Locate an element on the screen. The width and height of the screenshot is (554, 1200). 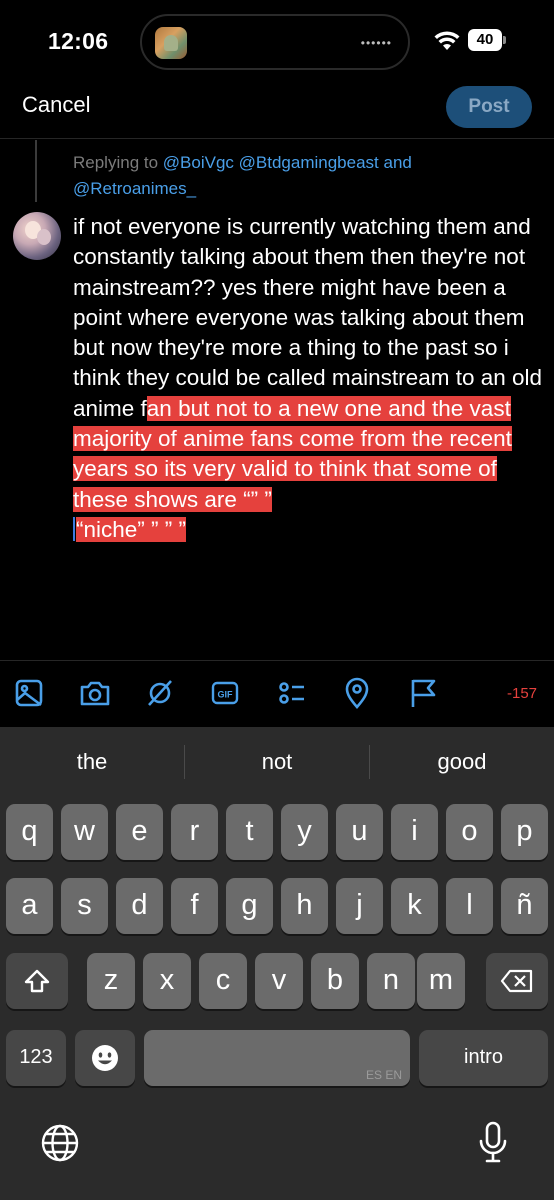
key-h: h is located at coordinates (304, 906).